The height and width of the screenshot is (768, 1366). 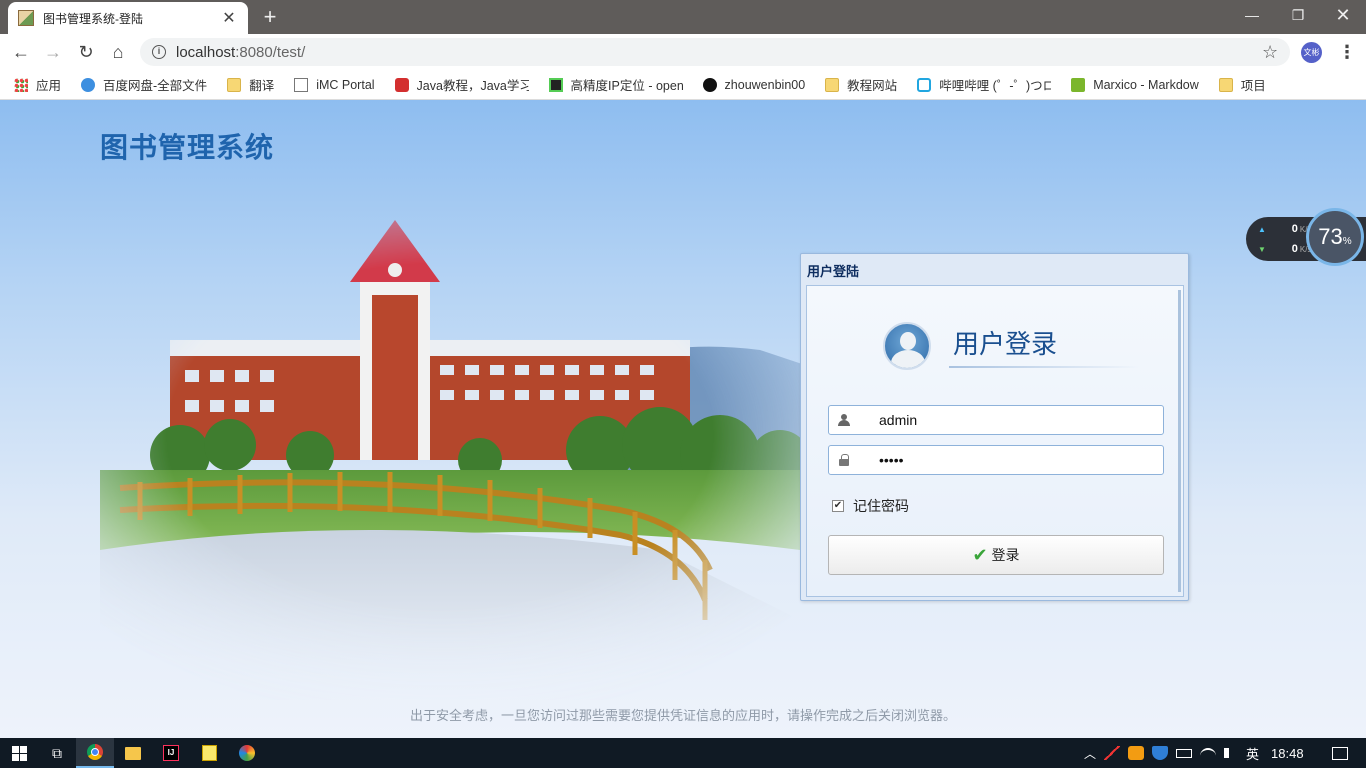 What do you see at coordinates (881, 506) in the screenshot?
I see `remember-label: 记住密码` at bounding box center [881, 506].